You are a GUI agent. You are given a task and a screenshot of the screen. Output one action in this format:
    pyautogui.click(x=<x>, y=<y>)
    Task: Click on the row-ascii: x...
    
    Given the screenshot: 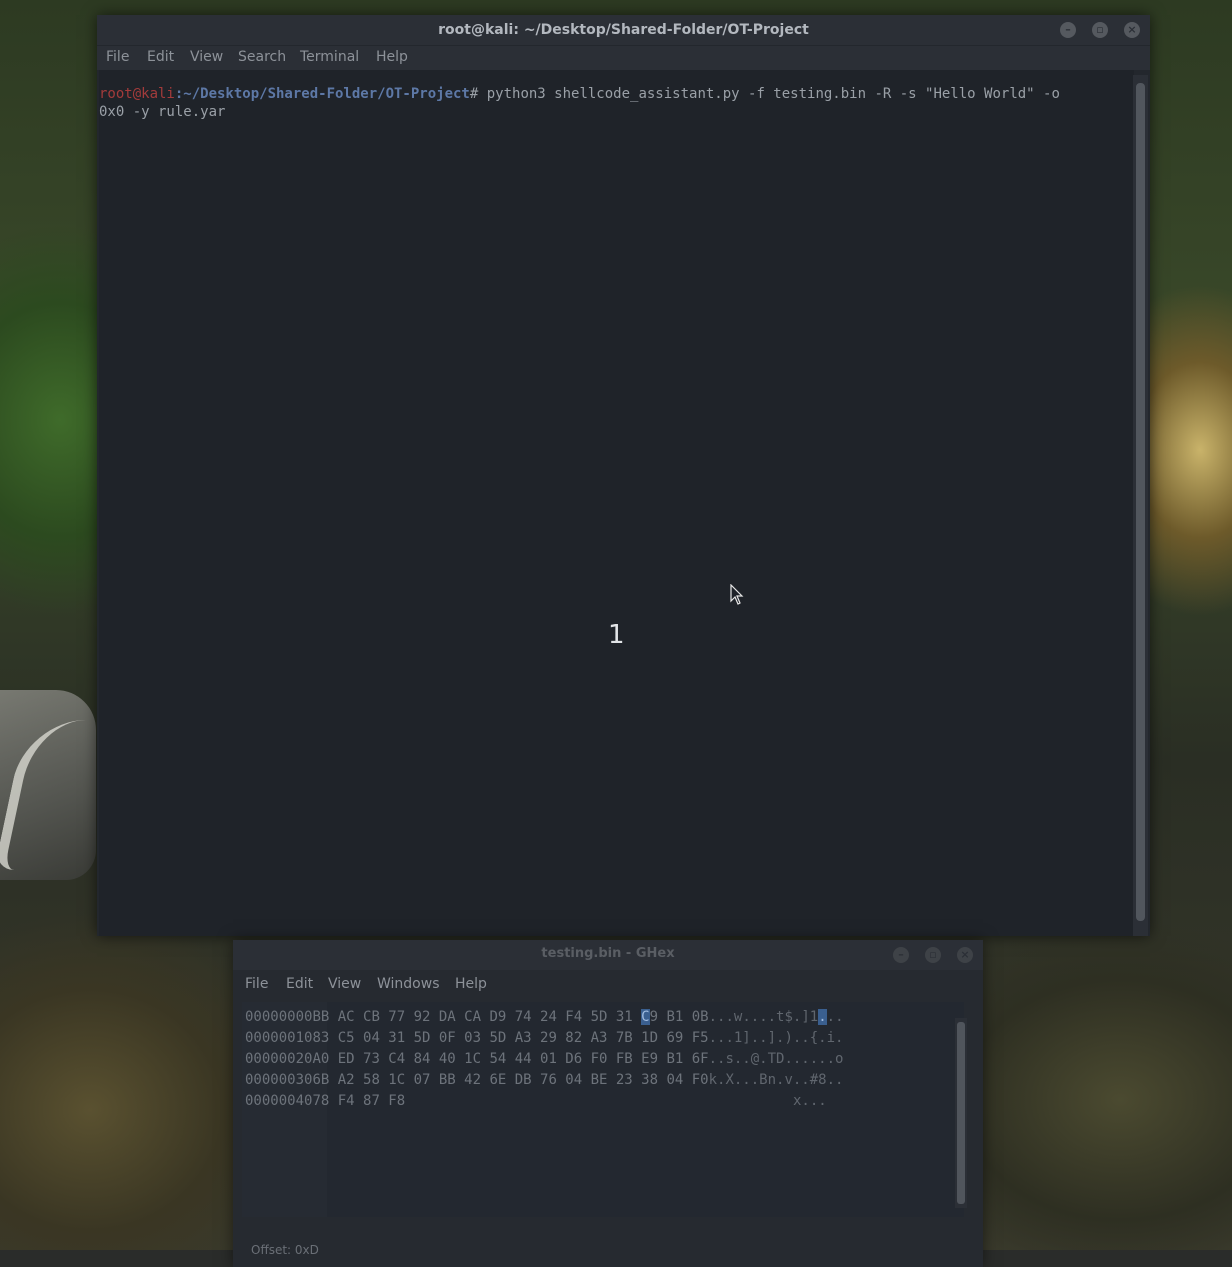 What is the action you would take?
    pyautogui.click(x=810, y=1101)
    